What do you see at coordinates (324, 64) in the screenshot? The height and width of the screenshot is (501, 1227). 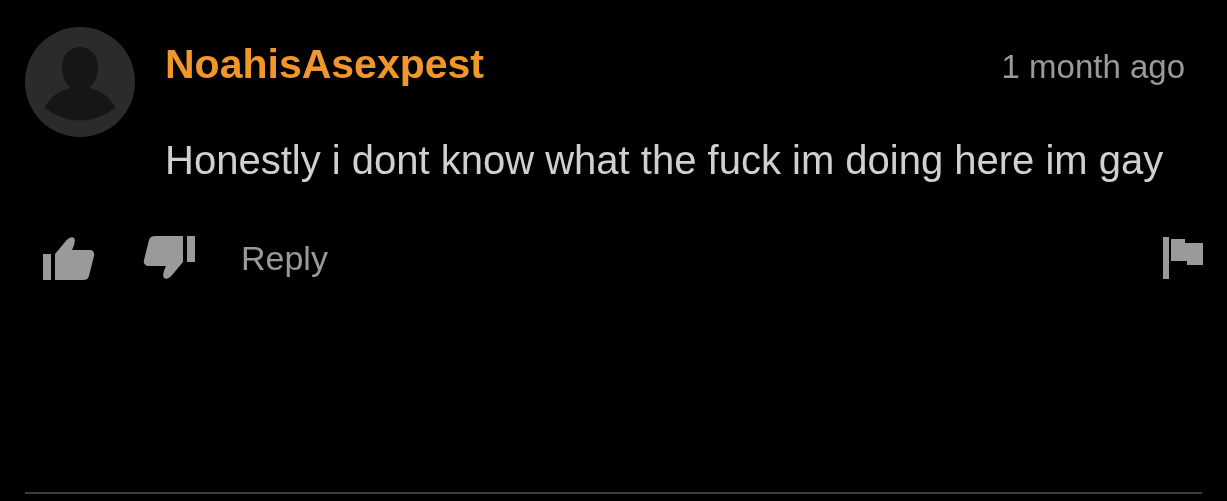 I see `username: NoahisAsexpest` at bounding box center [324, 64].